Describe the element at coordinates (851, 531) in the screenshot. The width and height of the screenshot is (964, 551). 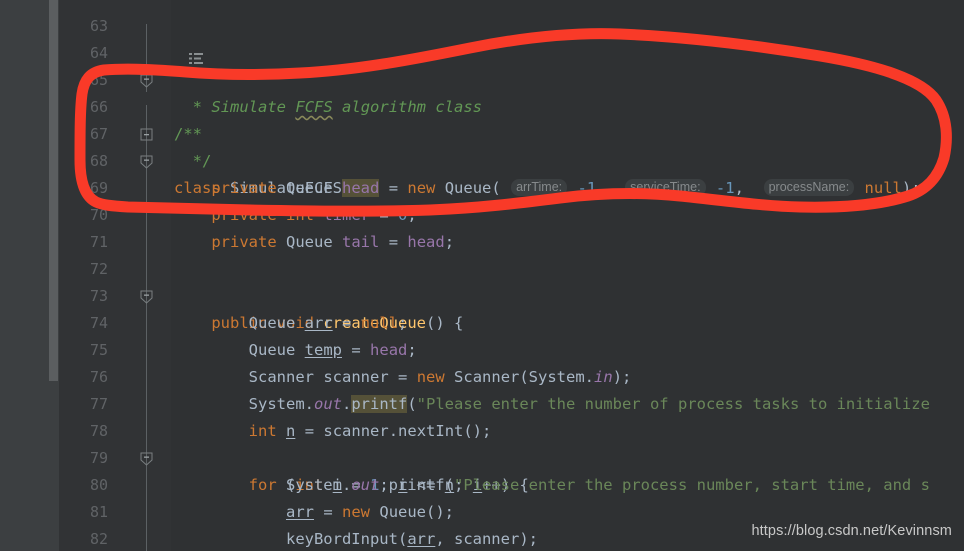
I see `watermark-url: https://blog.csdn.net/Kevinnsm` at that location.